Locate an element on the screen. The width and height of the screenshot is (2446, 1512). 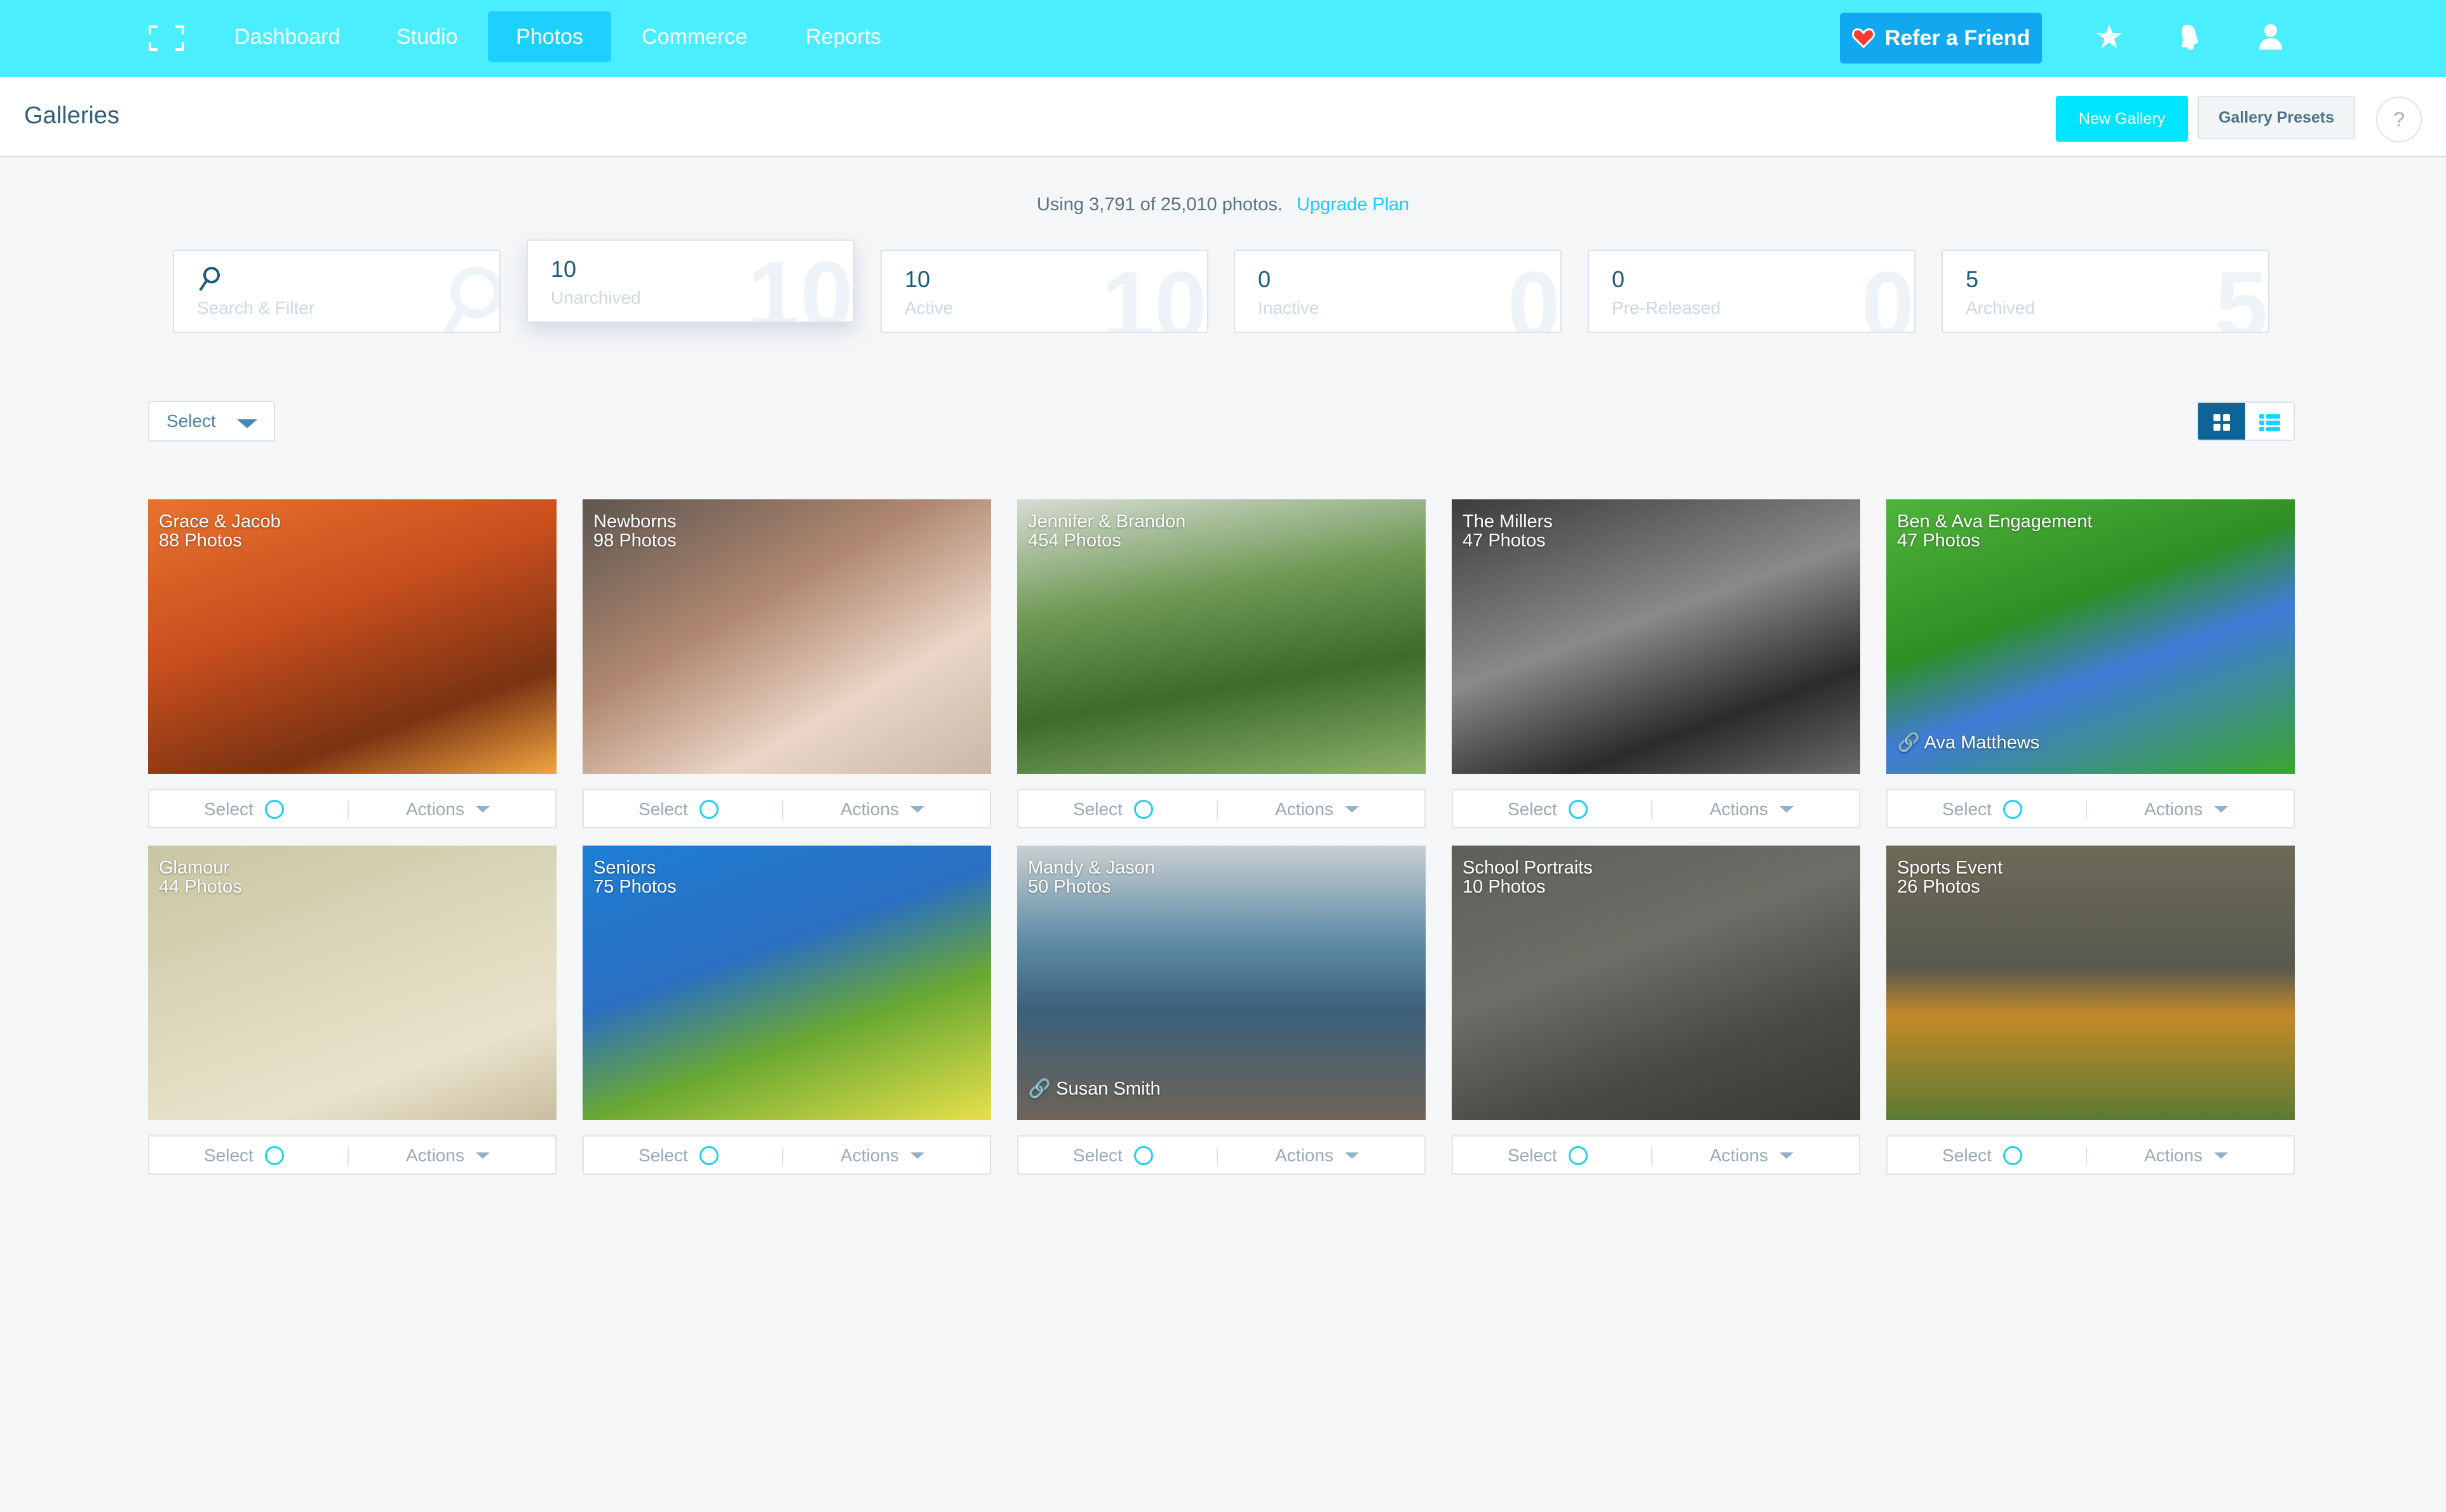
client-name: Susan Smith is located at coordinates (1108, 1089).